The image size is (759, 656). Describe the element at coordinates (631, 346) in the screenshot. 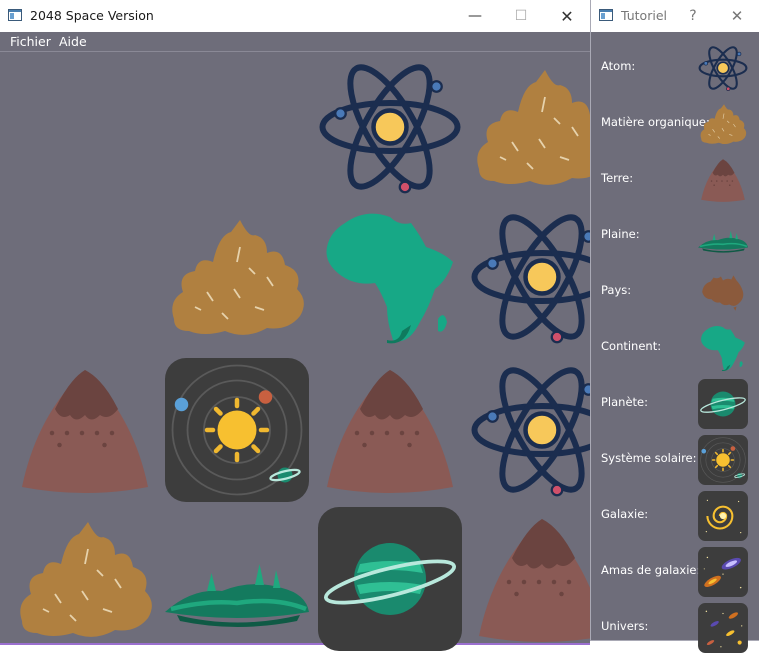

I see `tutorial-item-label: Continent:` at that location.